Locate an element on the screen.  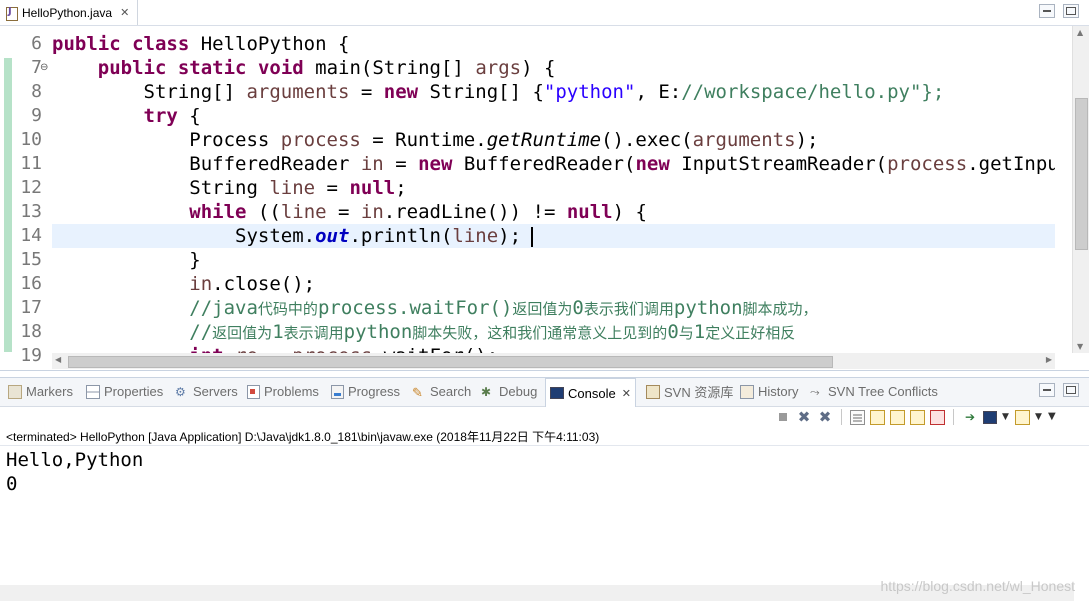
line-number: 11 is located at coordinates (31, 163).